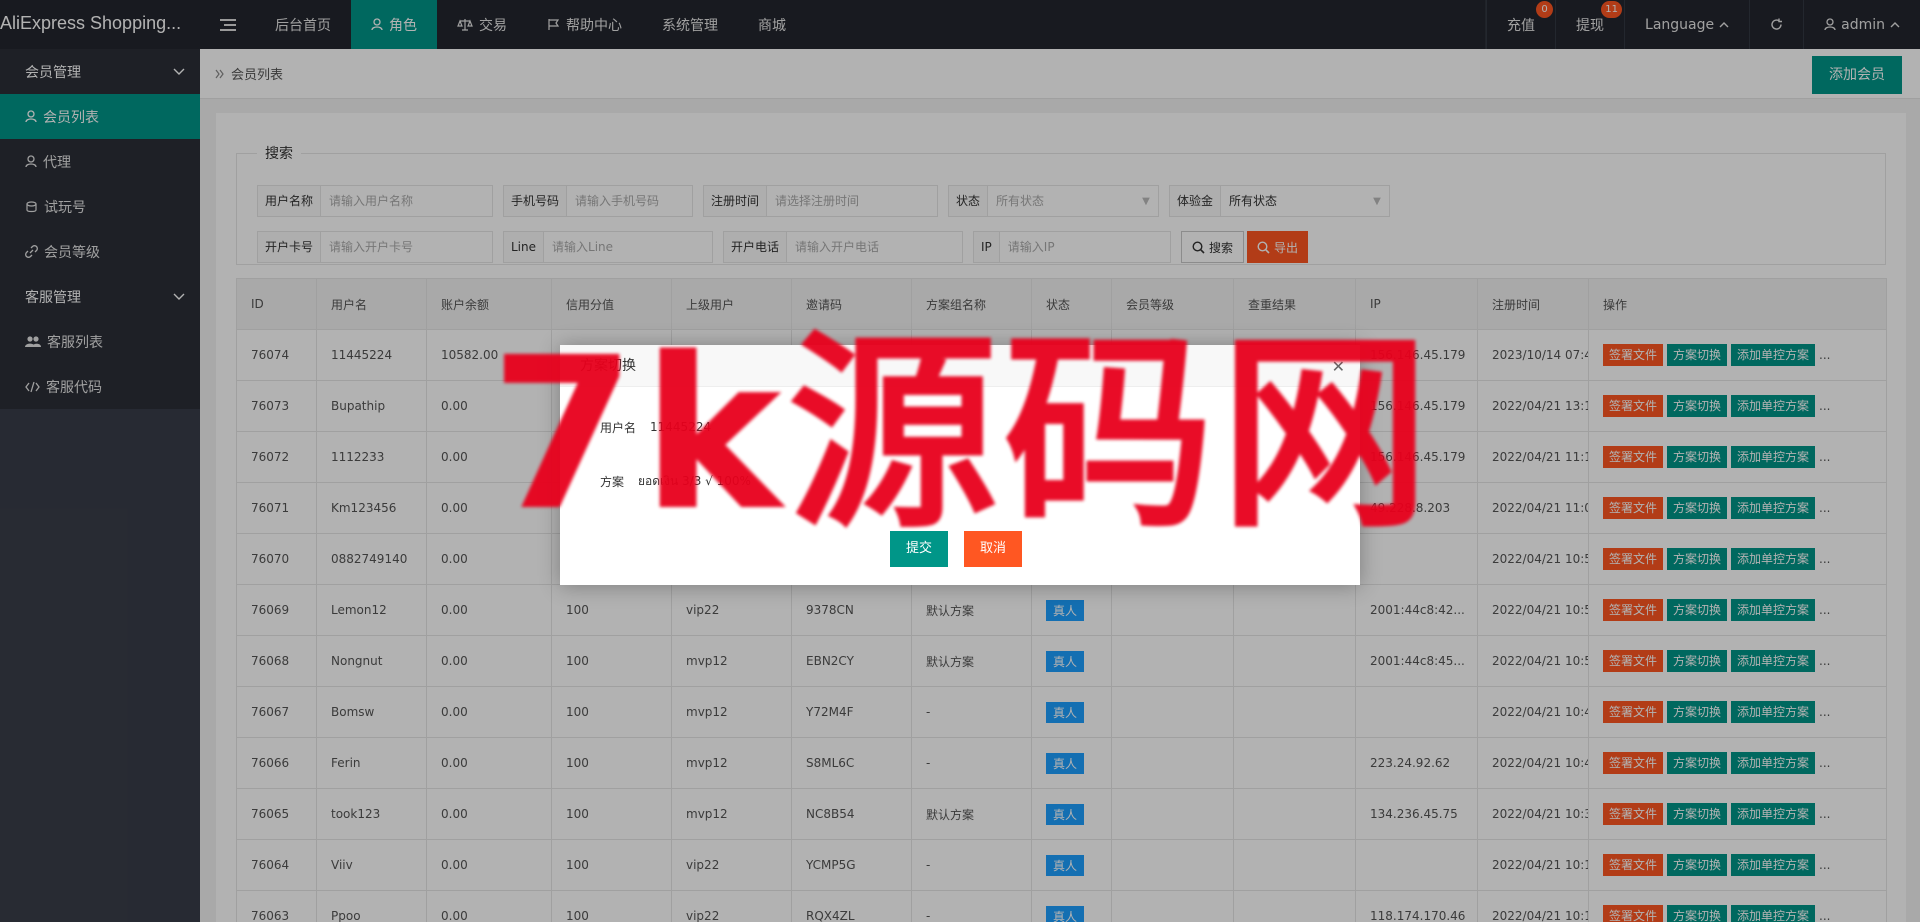 Image resolution: width=1920 pixels, height=922 pixels. Describe the element at coordinates (612, 481) in the screenshot. I see `dialog-plan-label: 方案` at that location.